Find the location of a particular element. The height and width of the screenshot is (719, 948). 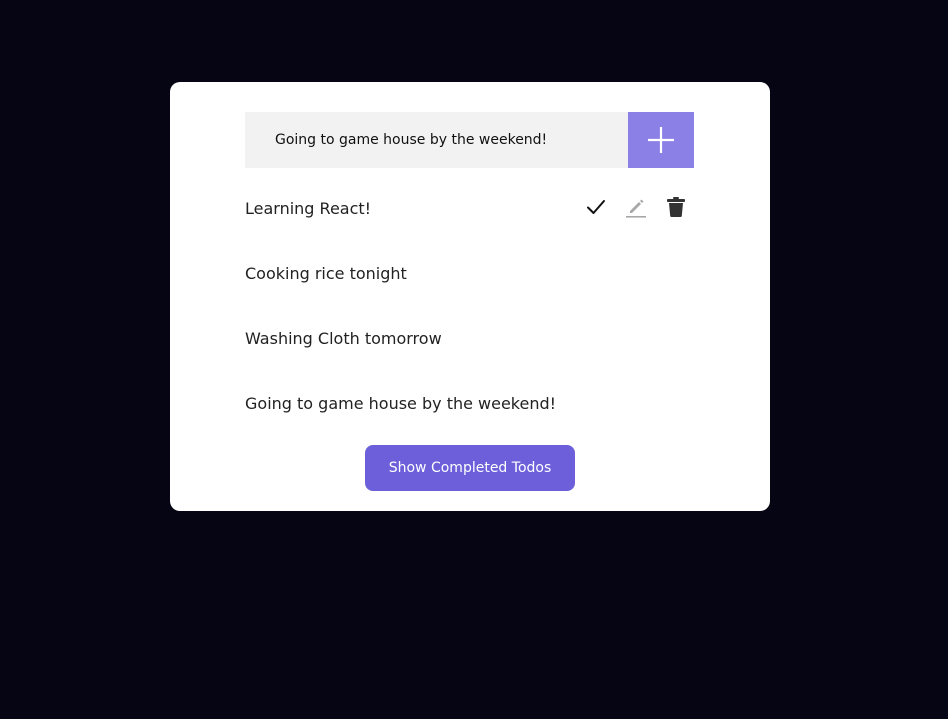

show-completed-todos-button: Show Completed Todos is located at coordinates (470, 468).